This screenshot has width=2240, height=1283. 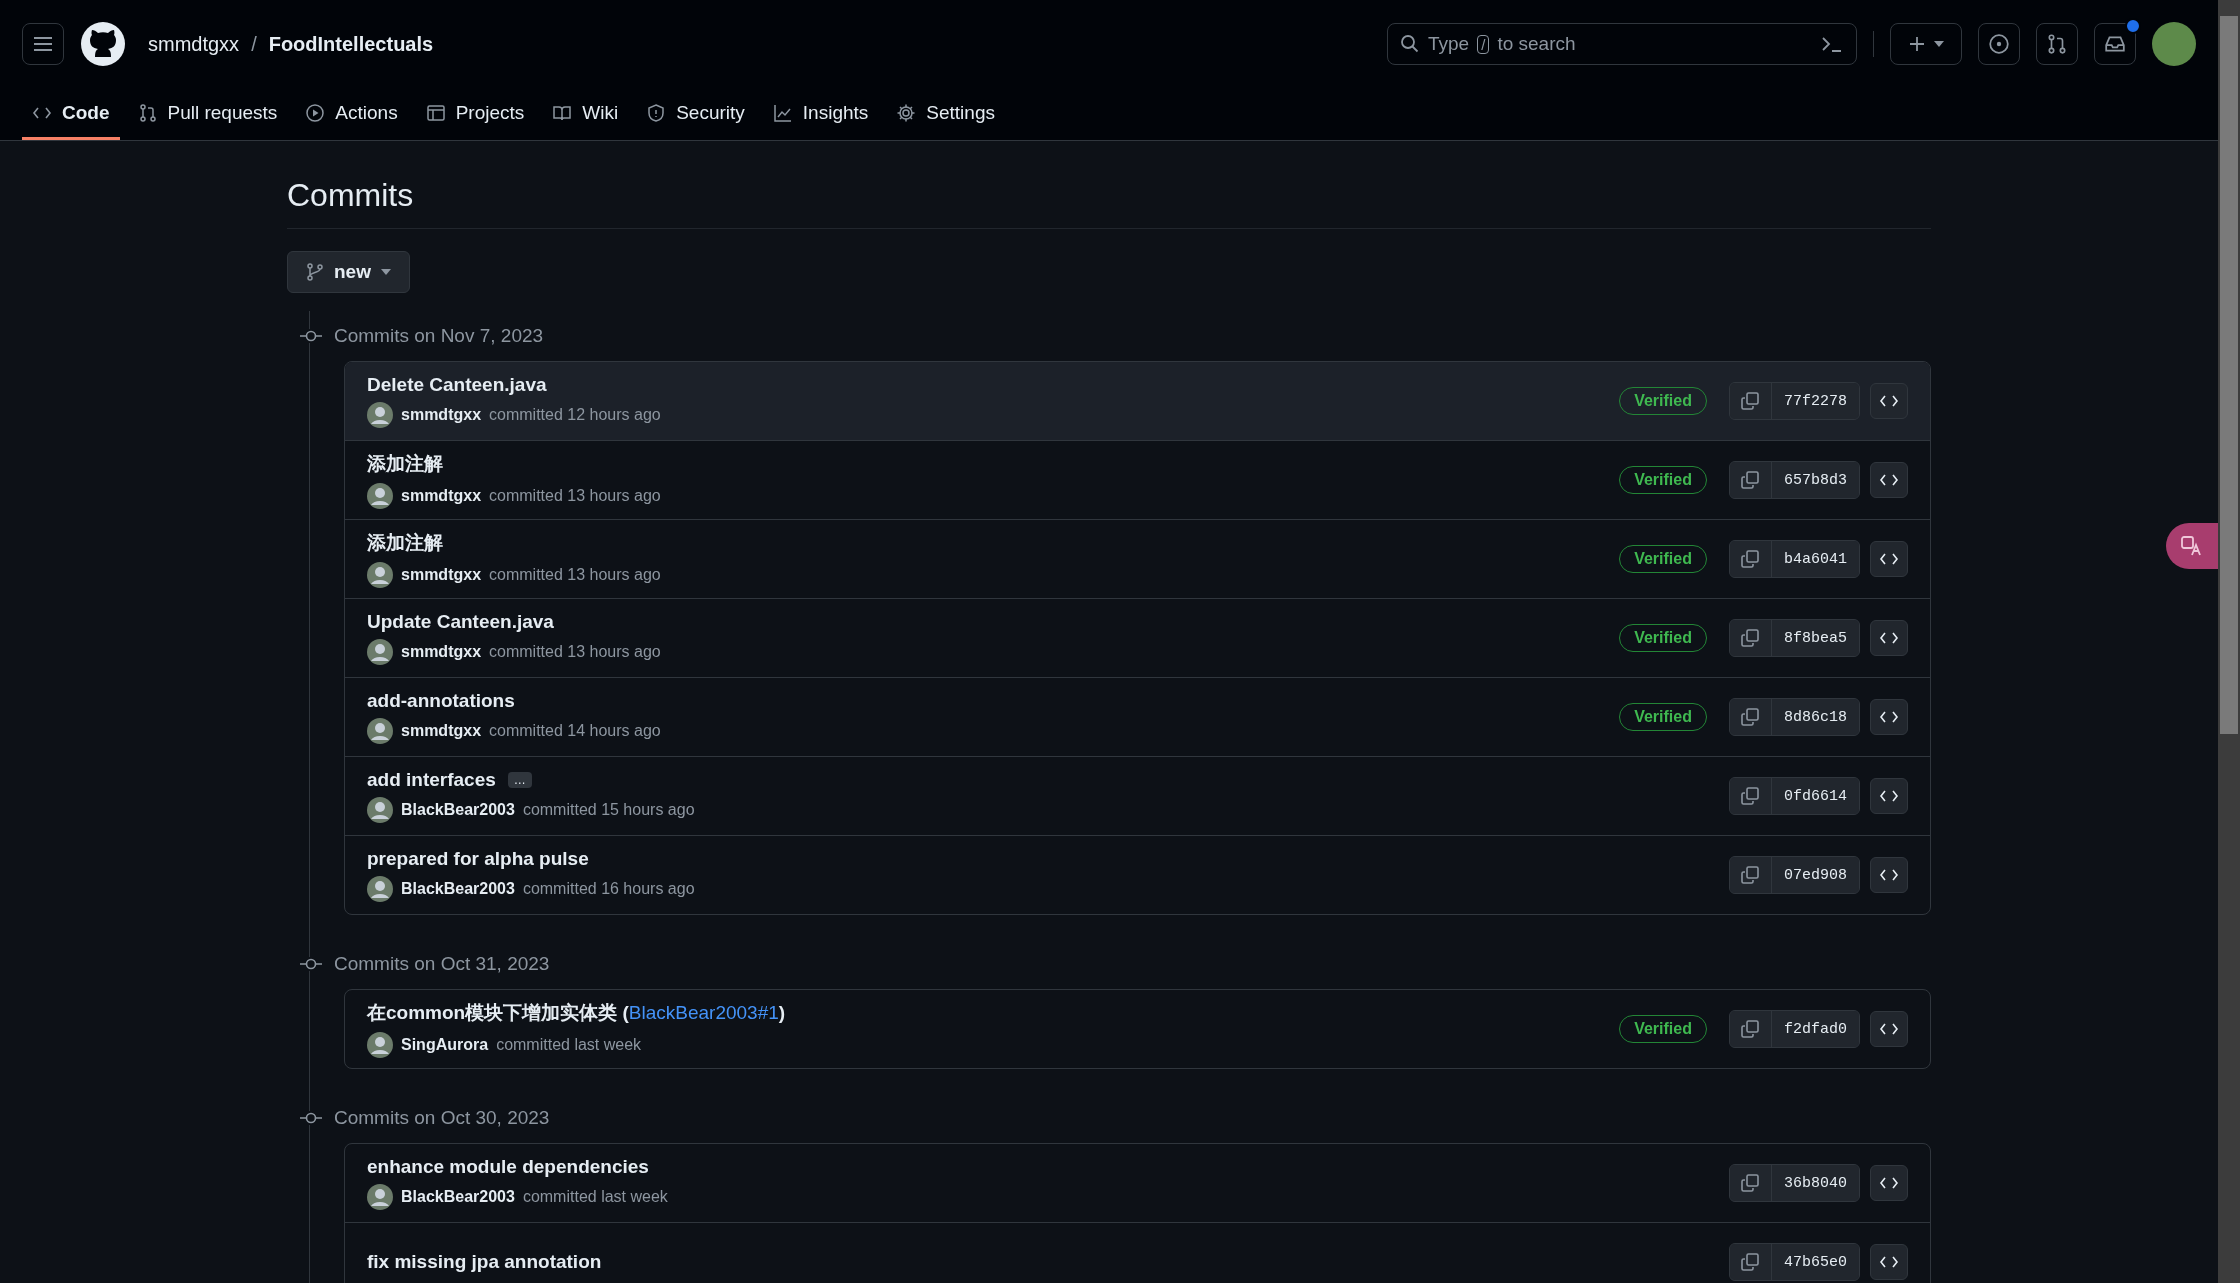 I want to click on repository-link: FoodIntellectuals, so click(x=351, y=44).